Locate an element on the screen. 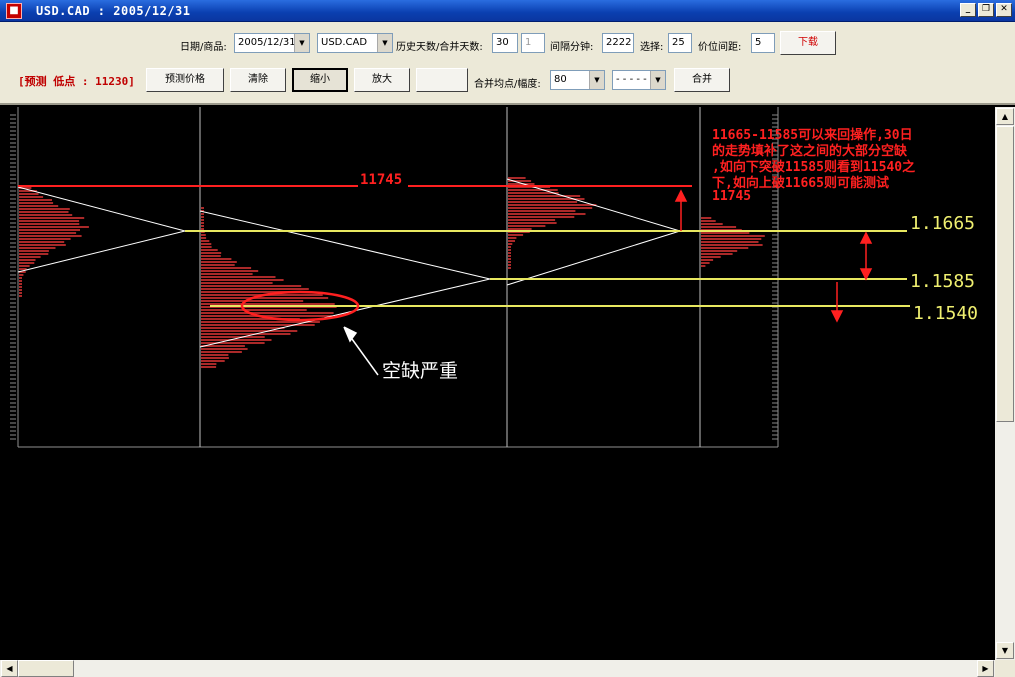 This screenshot has width=1015, height=677. horizontal-scroll-thumb is located at coordinates (46, 668).